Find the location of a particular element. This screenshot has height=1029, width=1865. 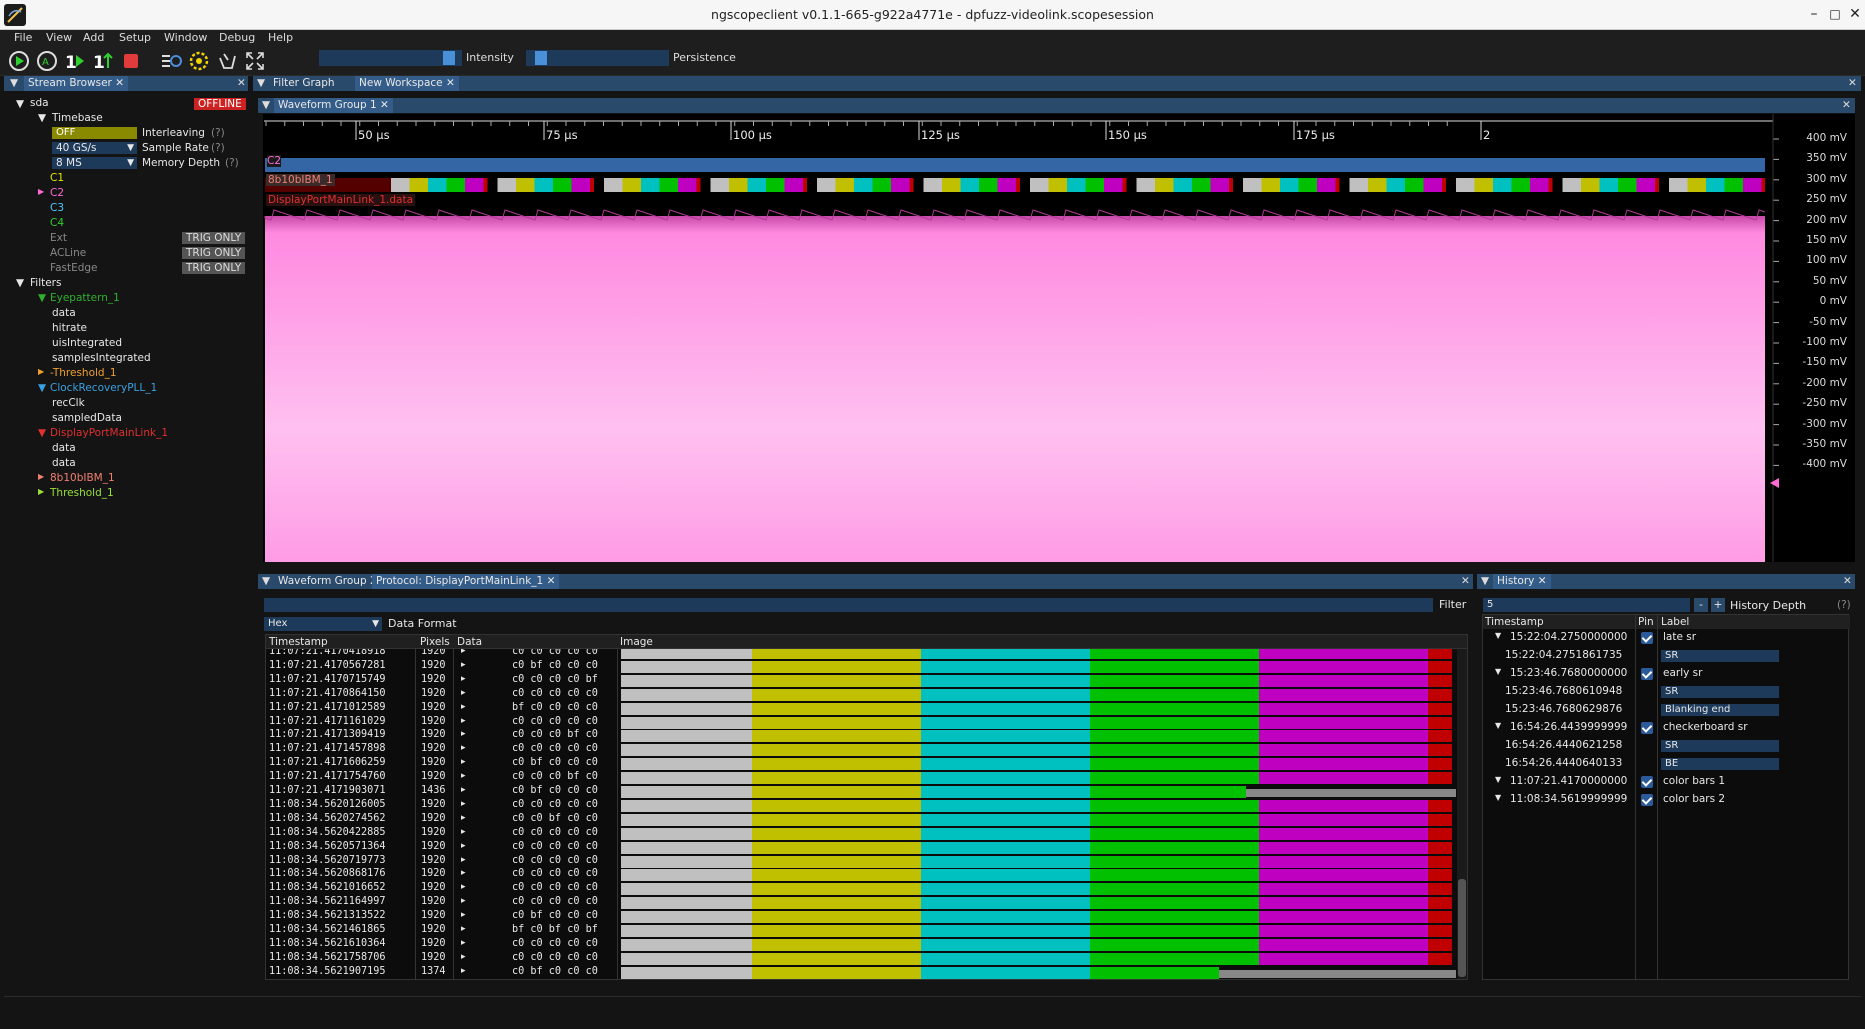

stream-item: recClk is located at coordinates (68, 403).